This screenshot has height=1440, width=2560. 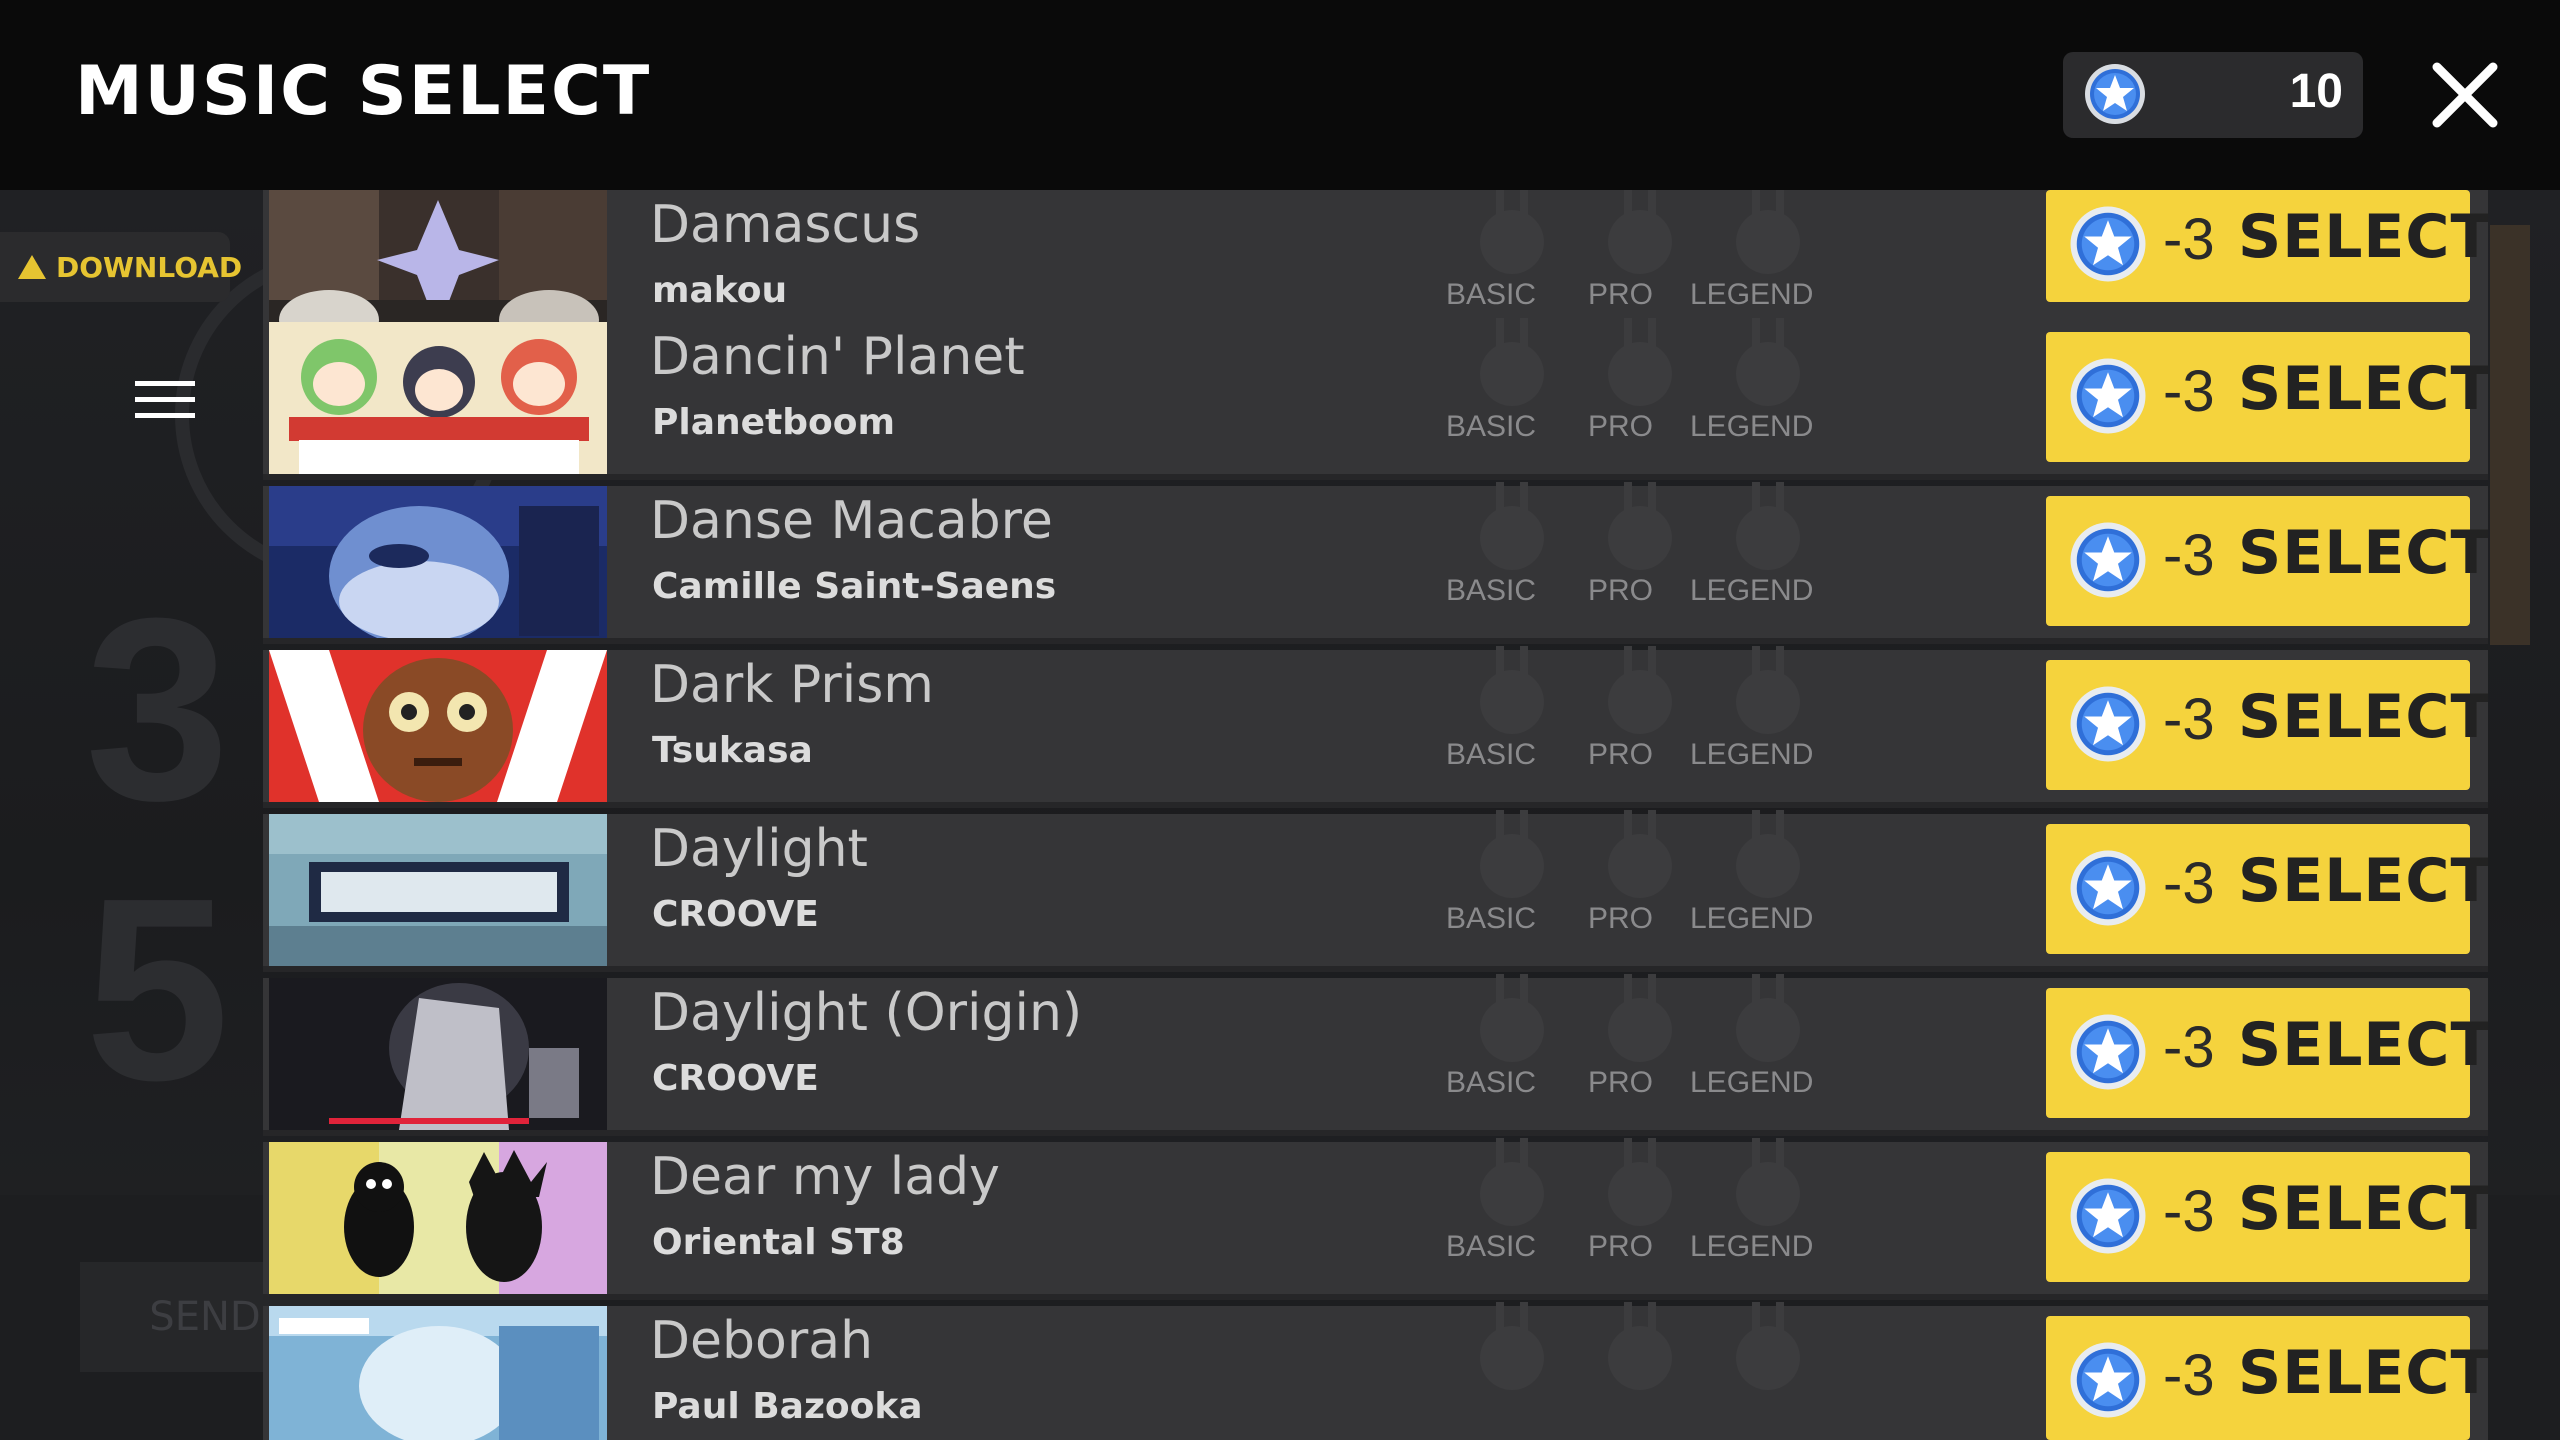 I want to click on credit-counter: 10, so click(x=2213, y=95).